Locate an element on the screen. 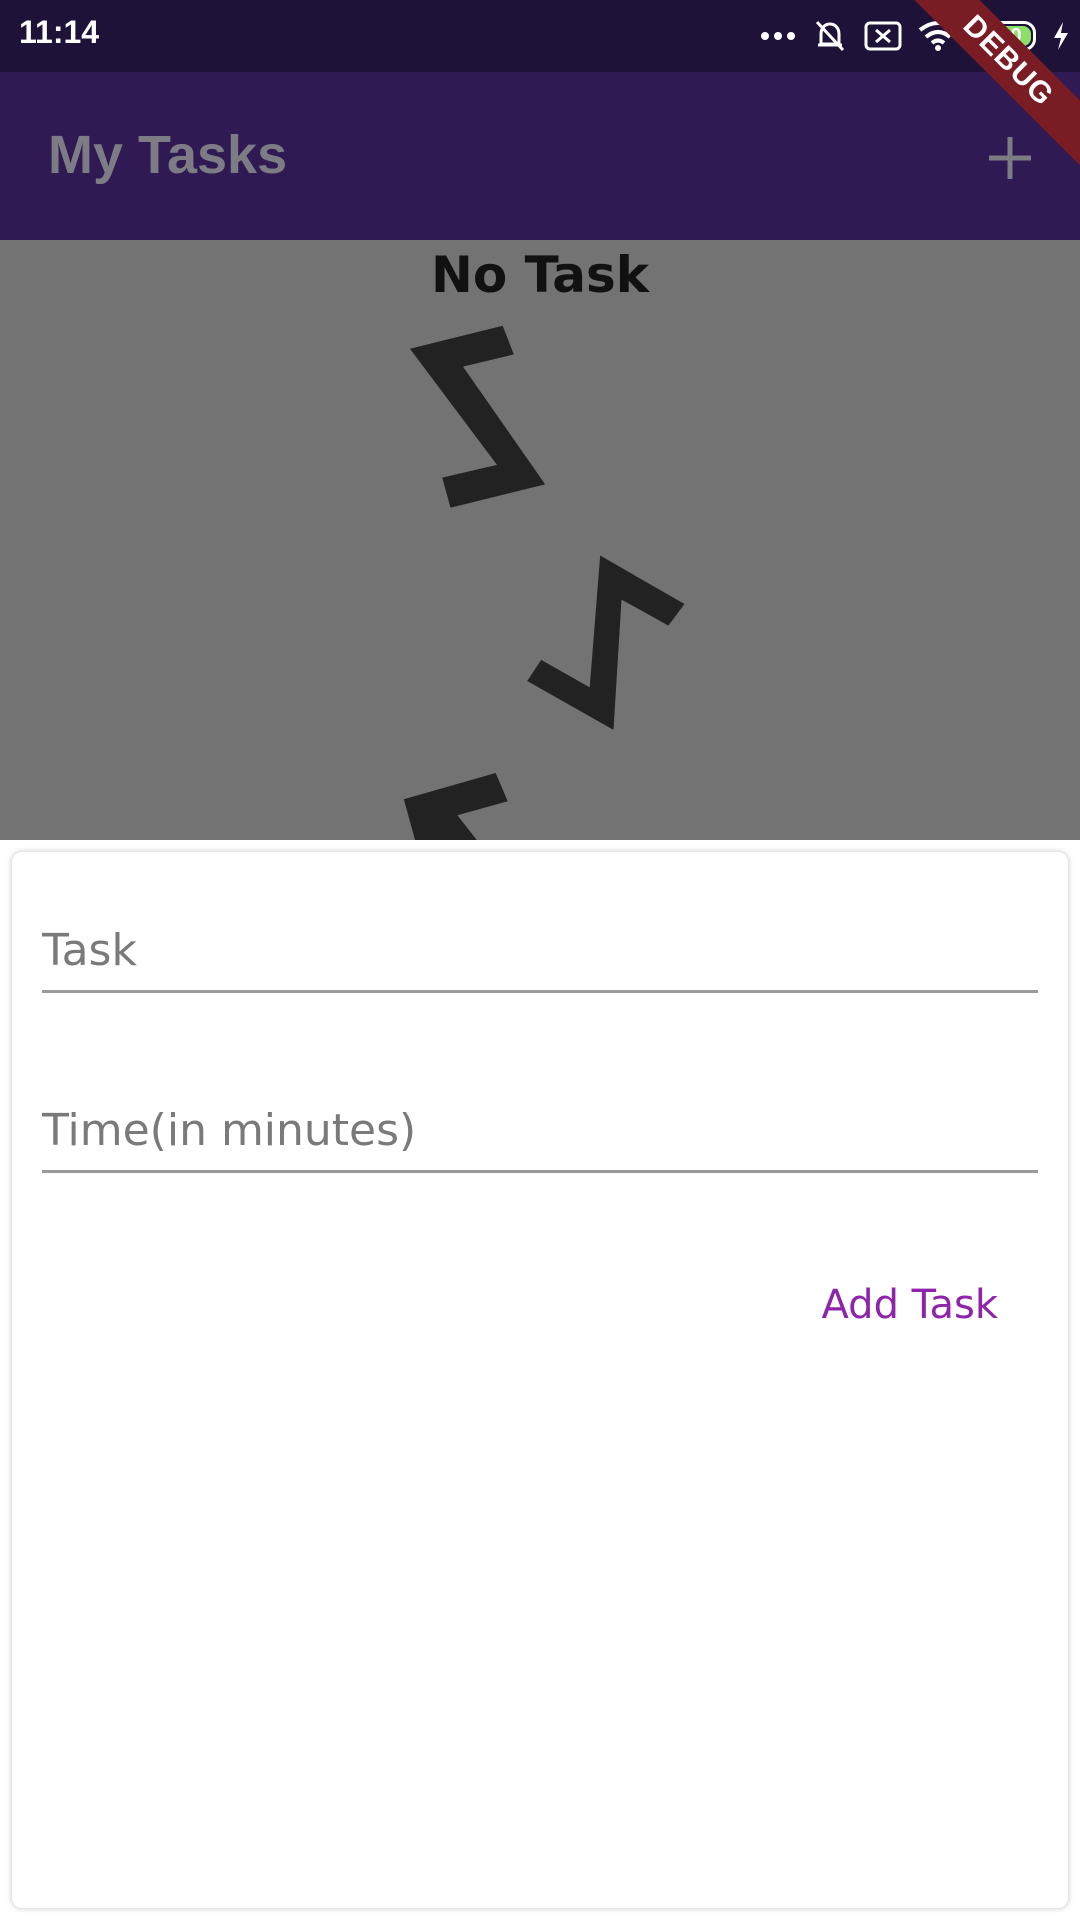 The image size is (1080, 1920). add-task-button is located at coordinates (1010, 158).